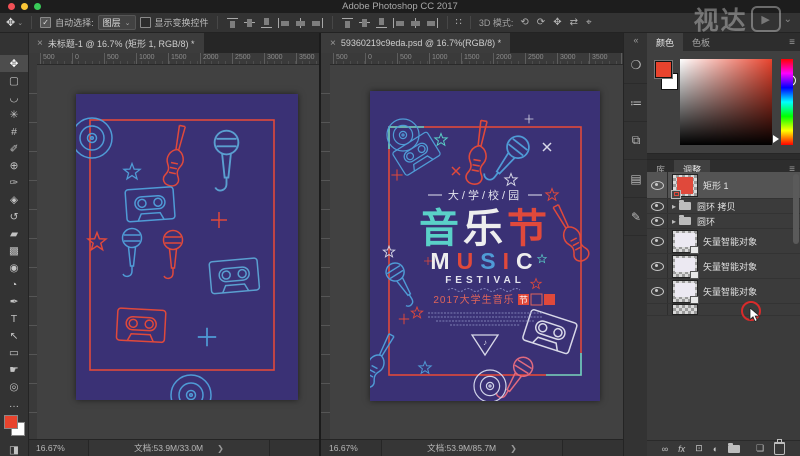 The image size is (800, 456). I want to click on tool-type: T, so click(14, 318).